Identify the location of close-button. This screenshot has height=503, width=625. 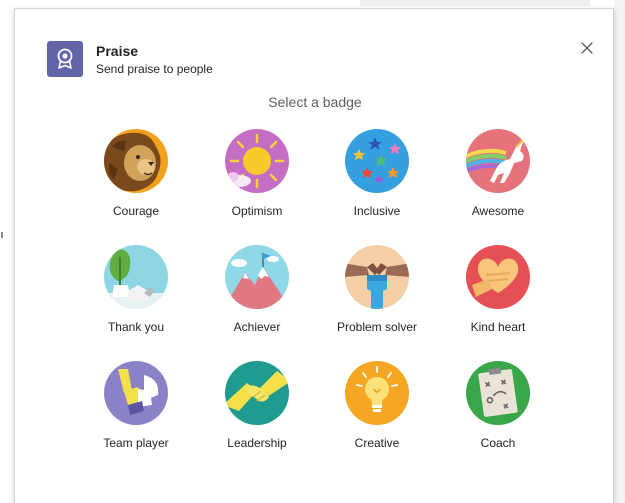
(587, 48).